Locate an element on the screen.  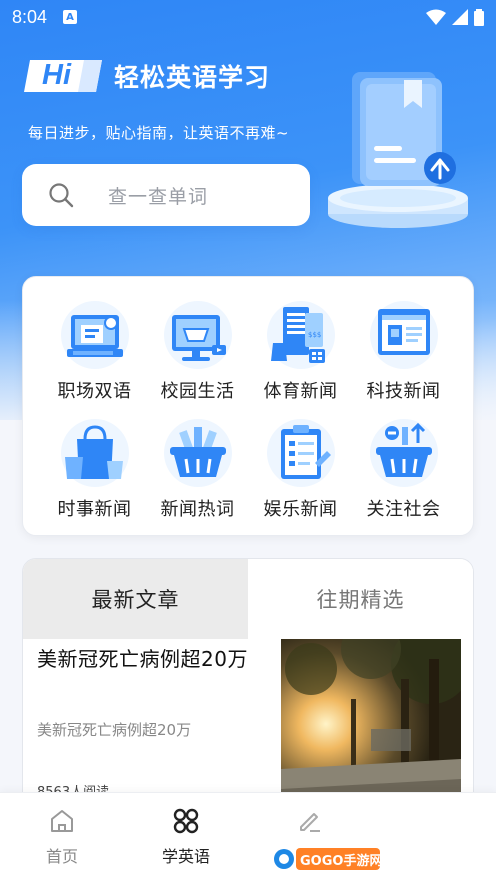
battery-icon is located at coordinates (479, 17).